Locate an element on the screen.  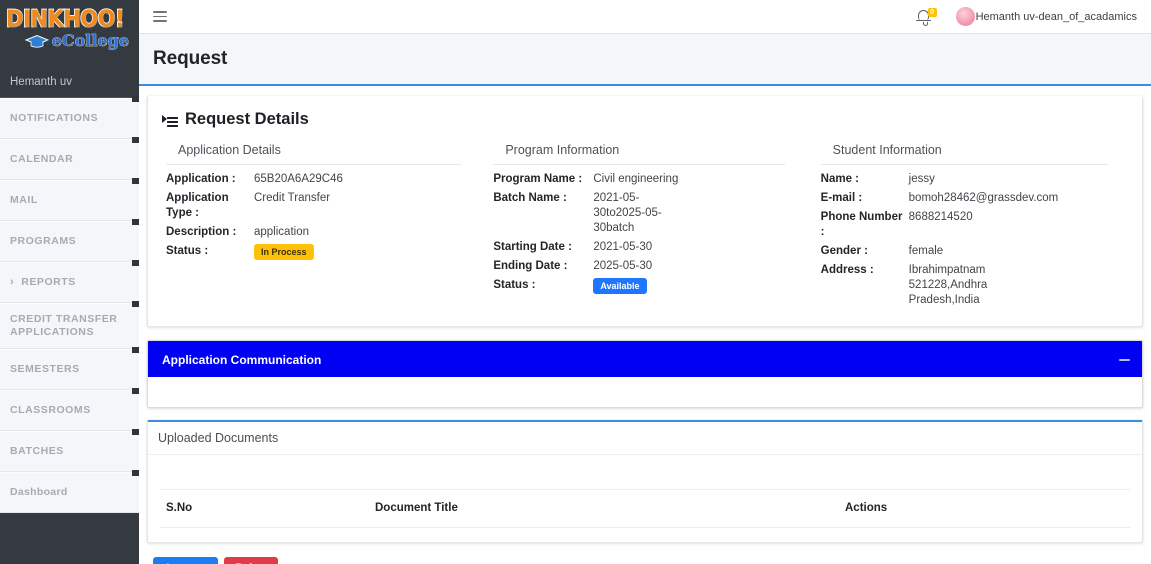
sidebar-item-batches: BATCHES is located at coordinates (69, 450).